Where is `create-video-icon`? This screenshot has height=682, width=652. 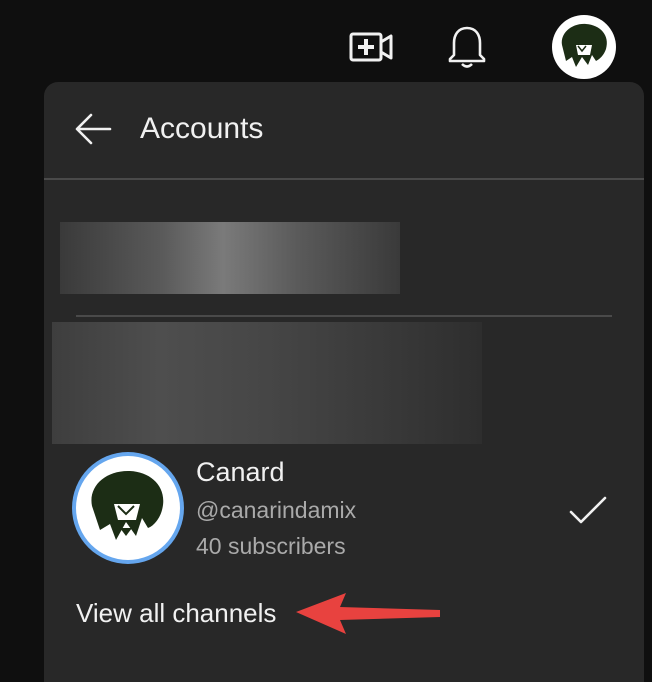
create-video-icon is located at coordinates (371, 47).